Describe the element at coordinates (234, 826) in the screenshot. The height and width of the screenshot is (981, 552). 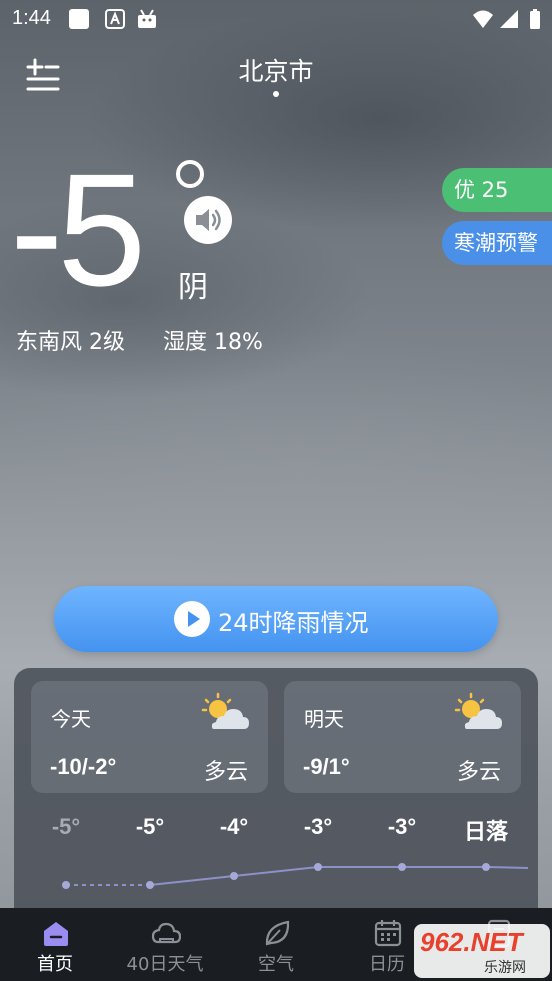
I see `hourly-temp-label: -4°` at that location.